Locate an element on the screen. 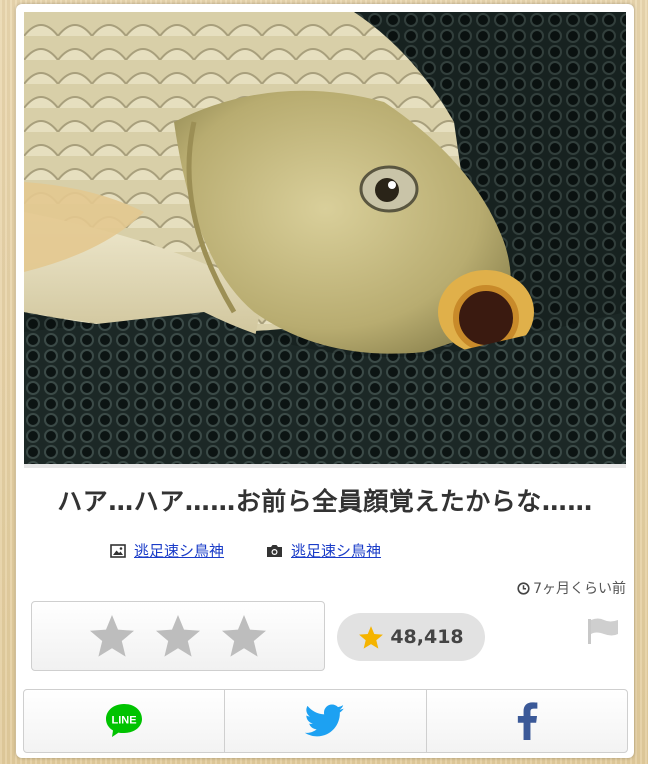 This screenshot has height=764, width=648. rating-input is located at coordinates (178, 636).